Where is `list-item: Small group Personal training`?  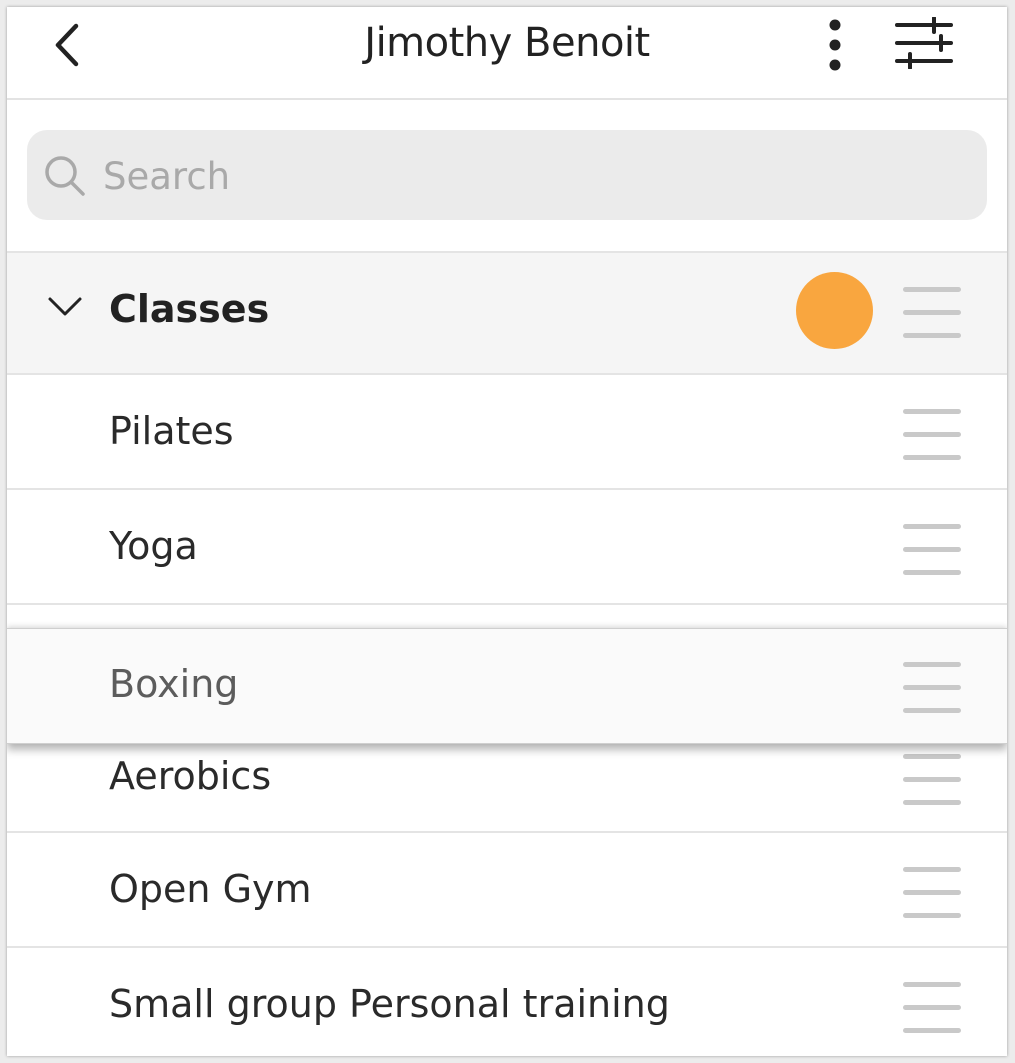 list-item: Small group Personal training is located at coordinates (507, 1001).